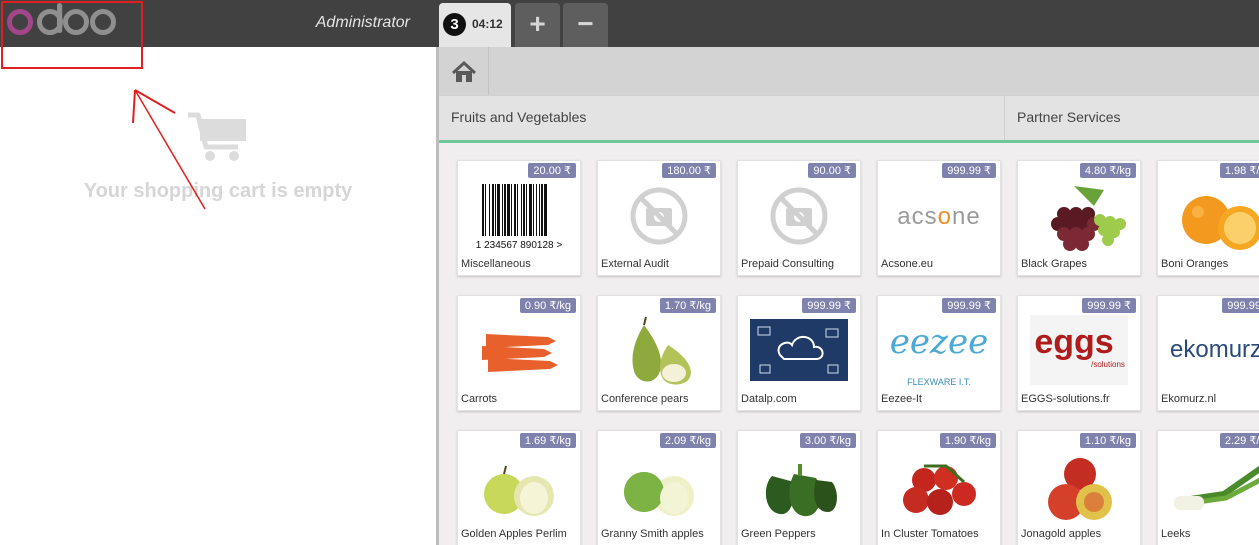 The width and height of the screenshot is (1259, 545). Describe the element at coordinates (645, 399) in the screenshot. I see `product-name: Conference pears` at that location.